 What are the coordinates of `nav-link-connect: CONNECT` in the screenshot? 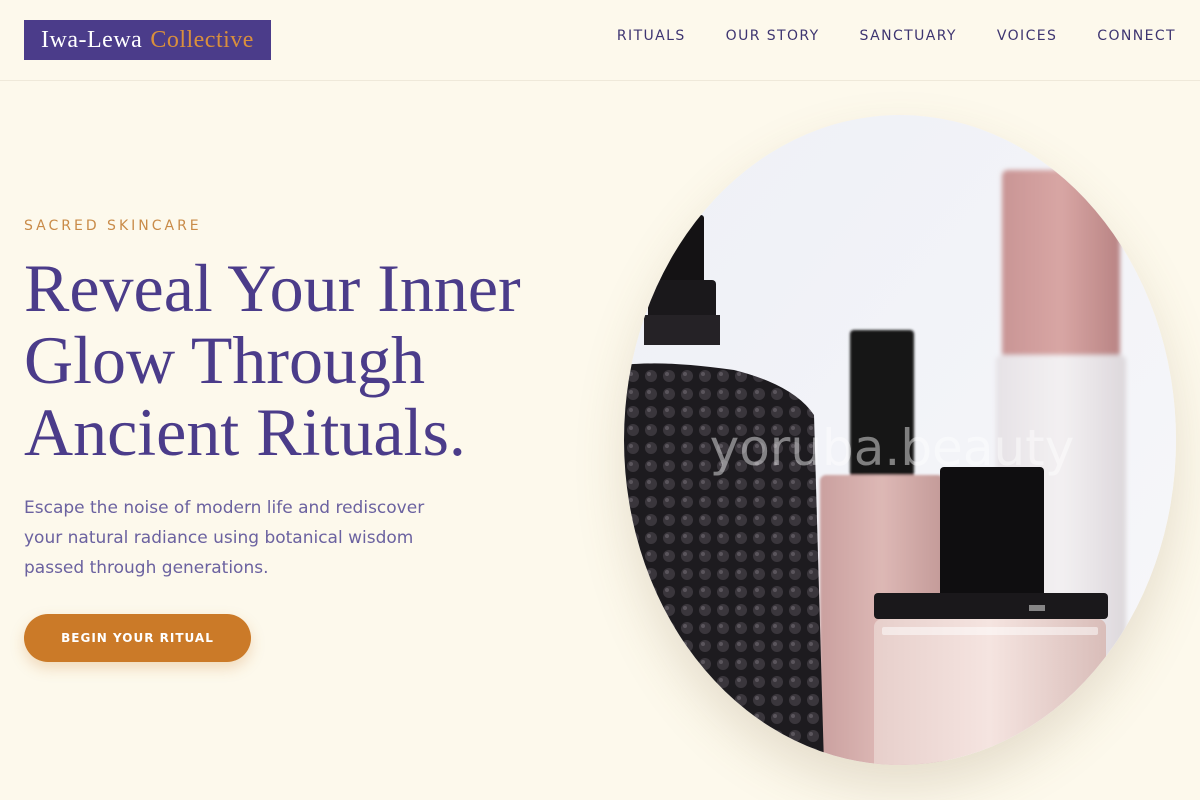 It's located at (1136, 36).